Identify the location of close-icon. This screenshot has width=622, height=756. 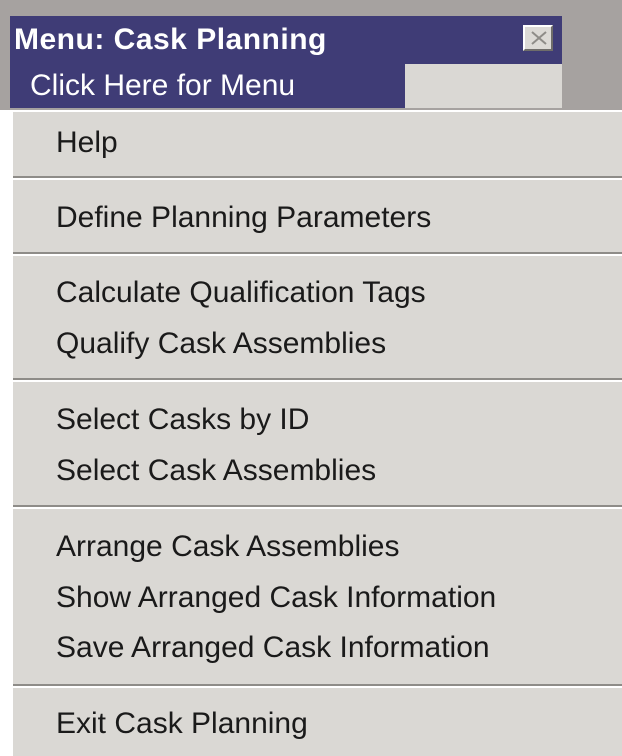
(539, 38).